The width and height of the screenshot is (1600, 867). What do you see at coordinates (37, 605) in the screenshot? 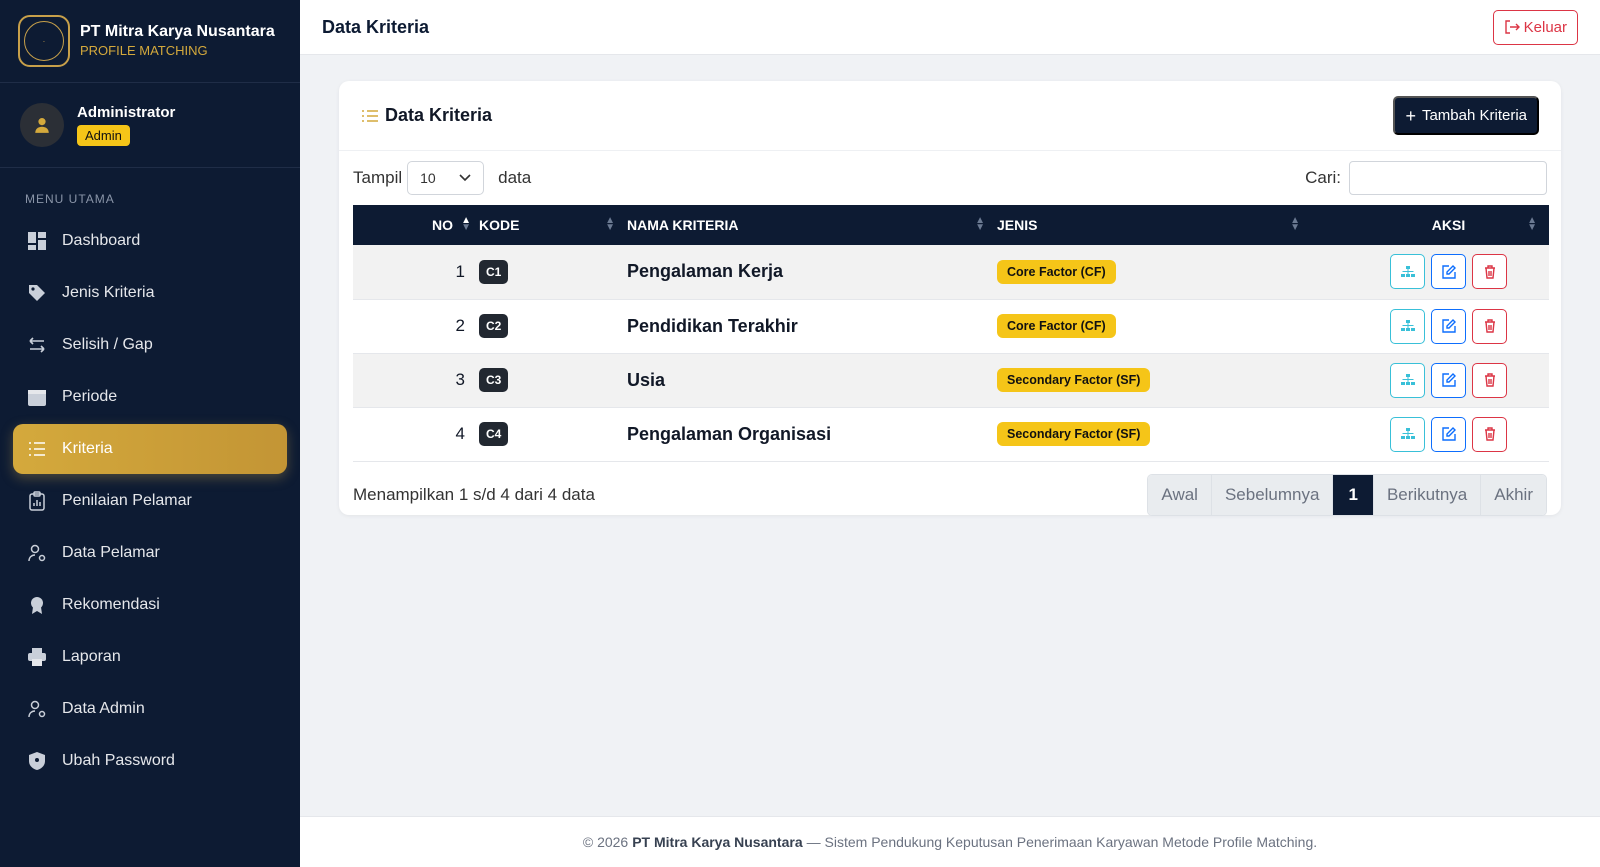
I see `award-icon` at bounding box center [37, 605].